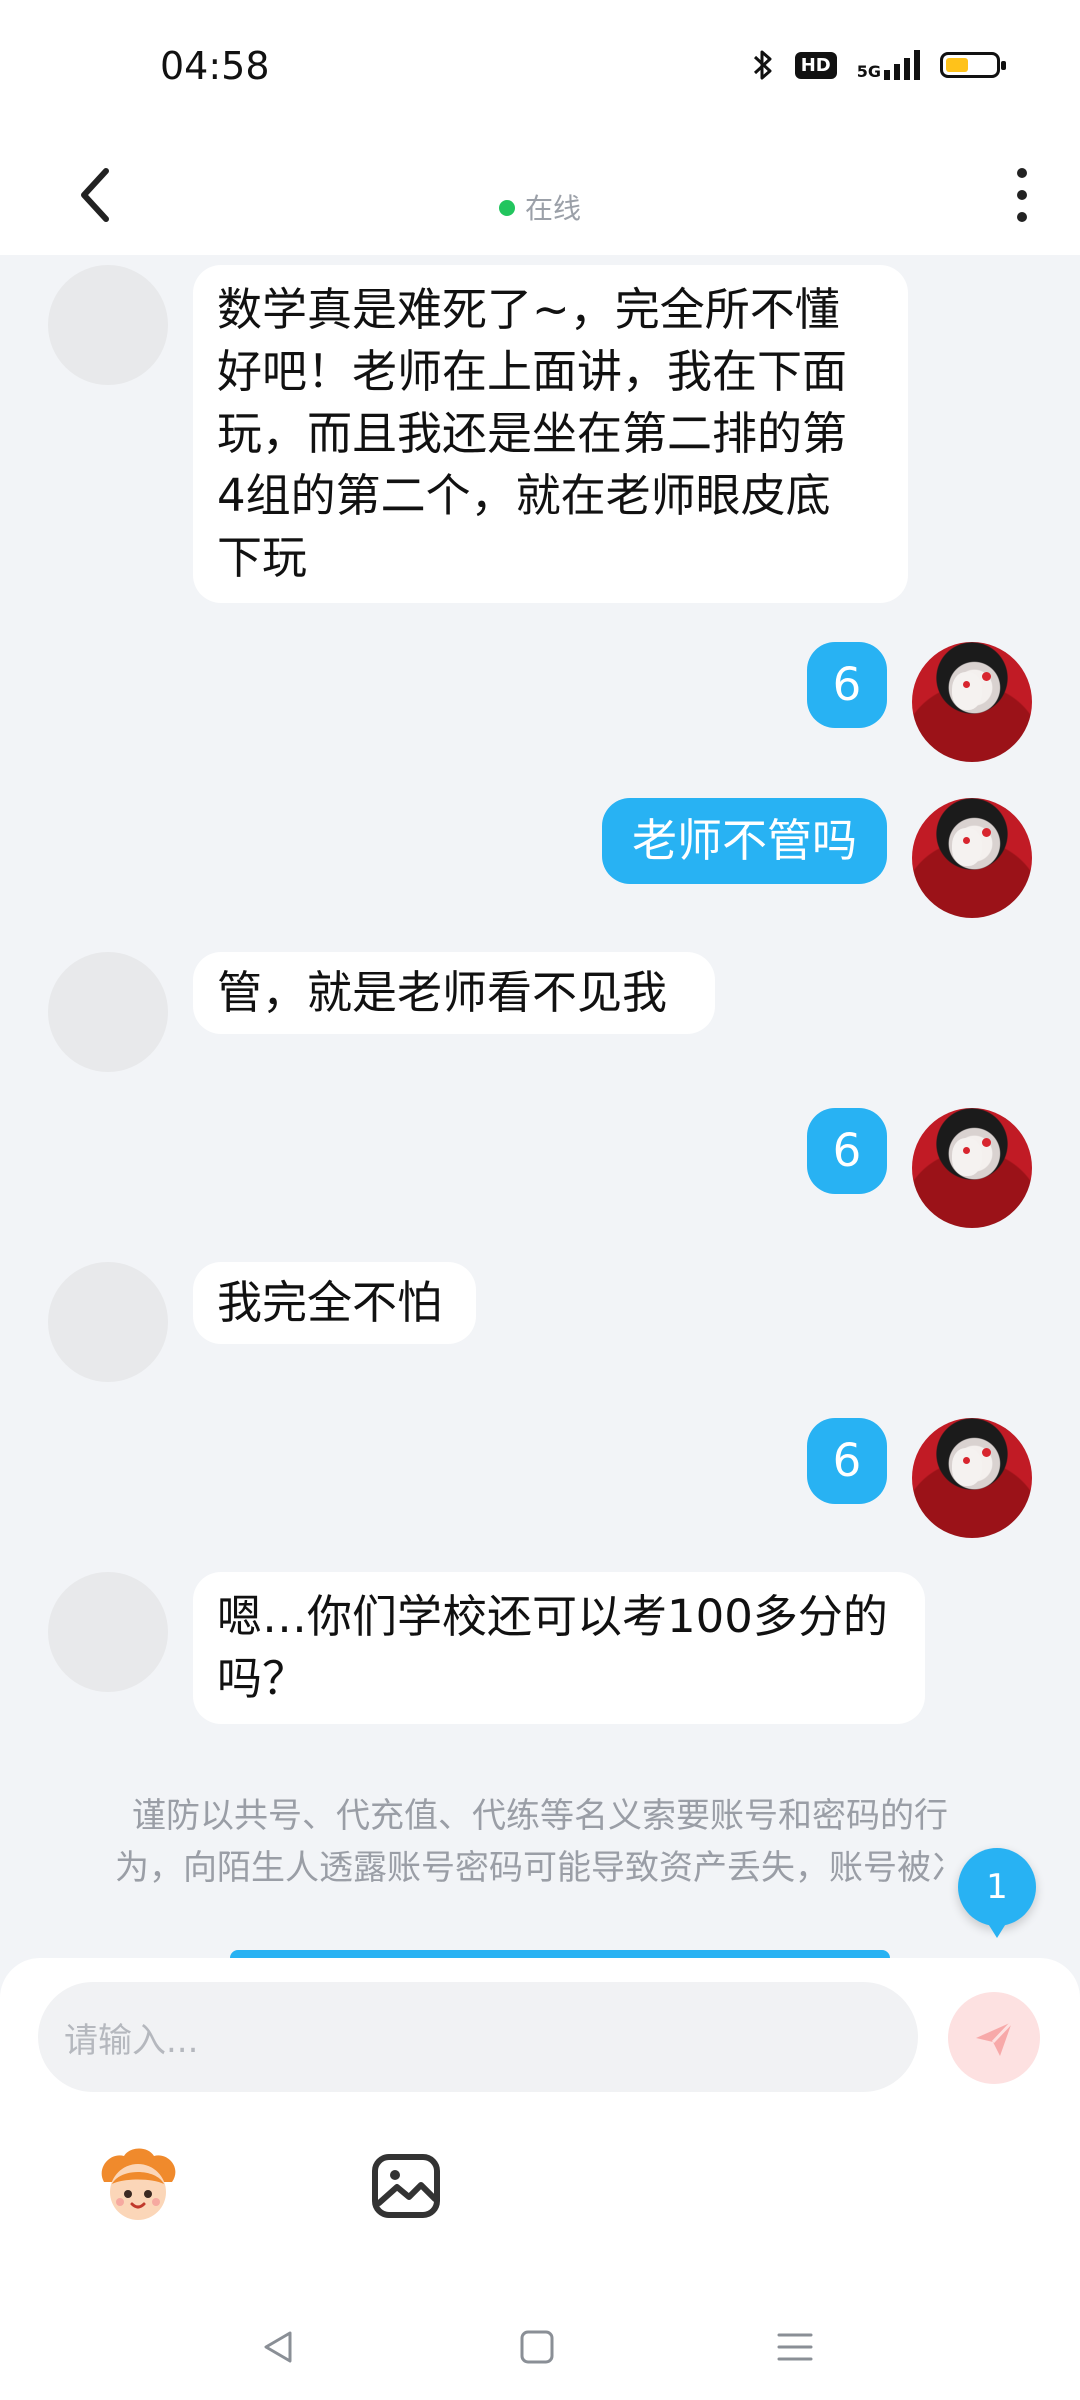  I want to click on status-icons: HD 5G, so click(878, 65).